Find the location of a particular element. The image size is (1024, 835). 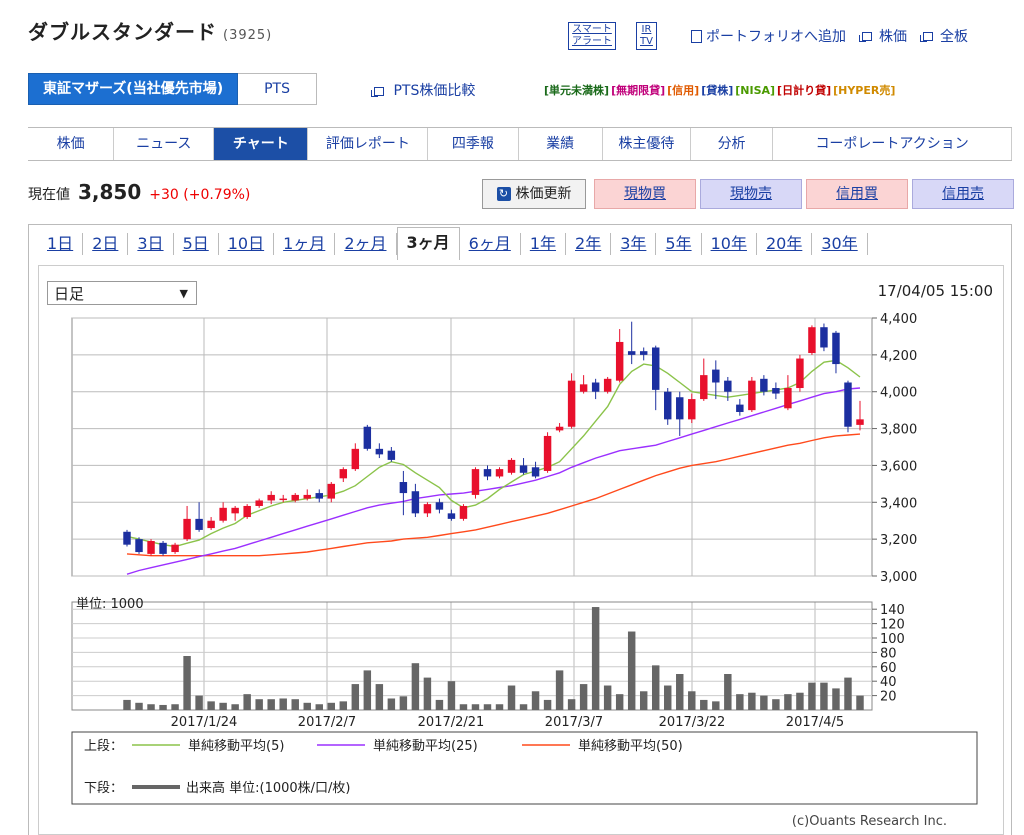

volume-tick-label: 60 is located at coordinates (888, 668).